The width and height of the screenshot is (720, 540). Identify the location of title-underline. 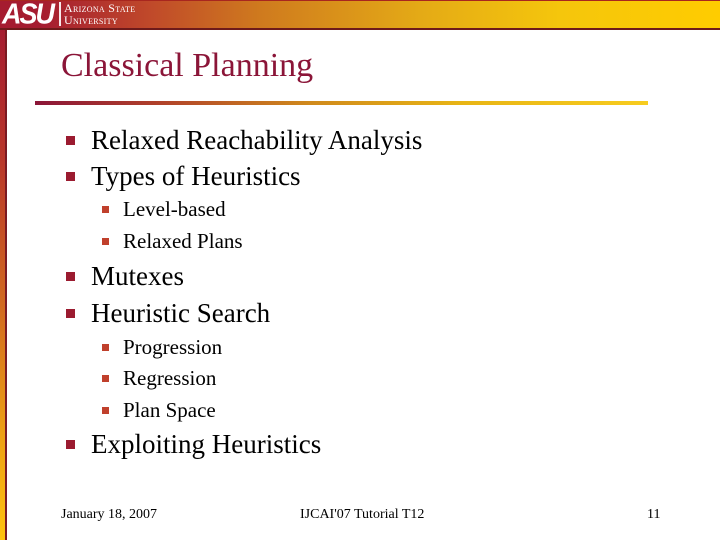
(341, 103).